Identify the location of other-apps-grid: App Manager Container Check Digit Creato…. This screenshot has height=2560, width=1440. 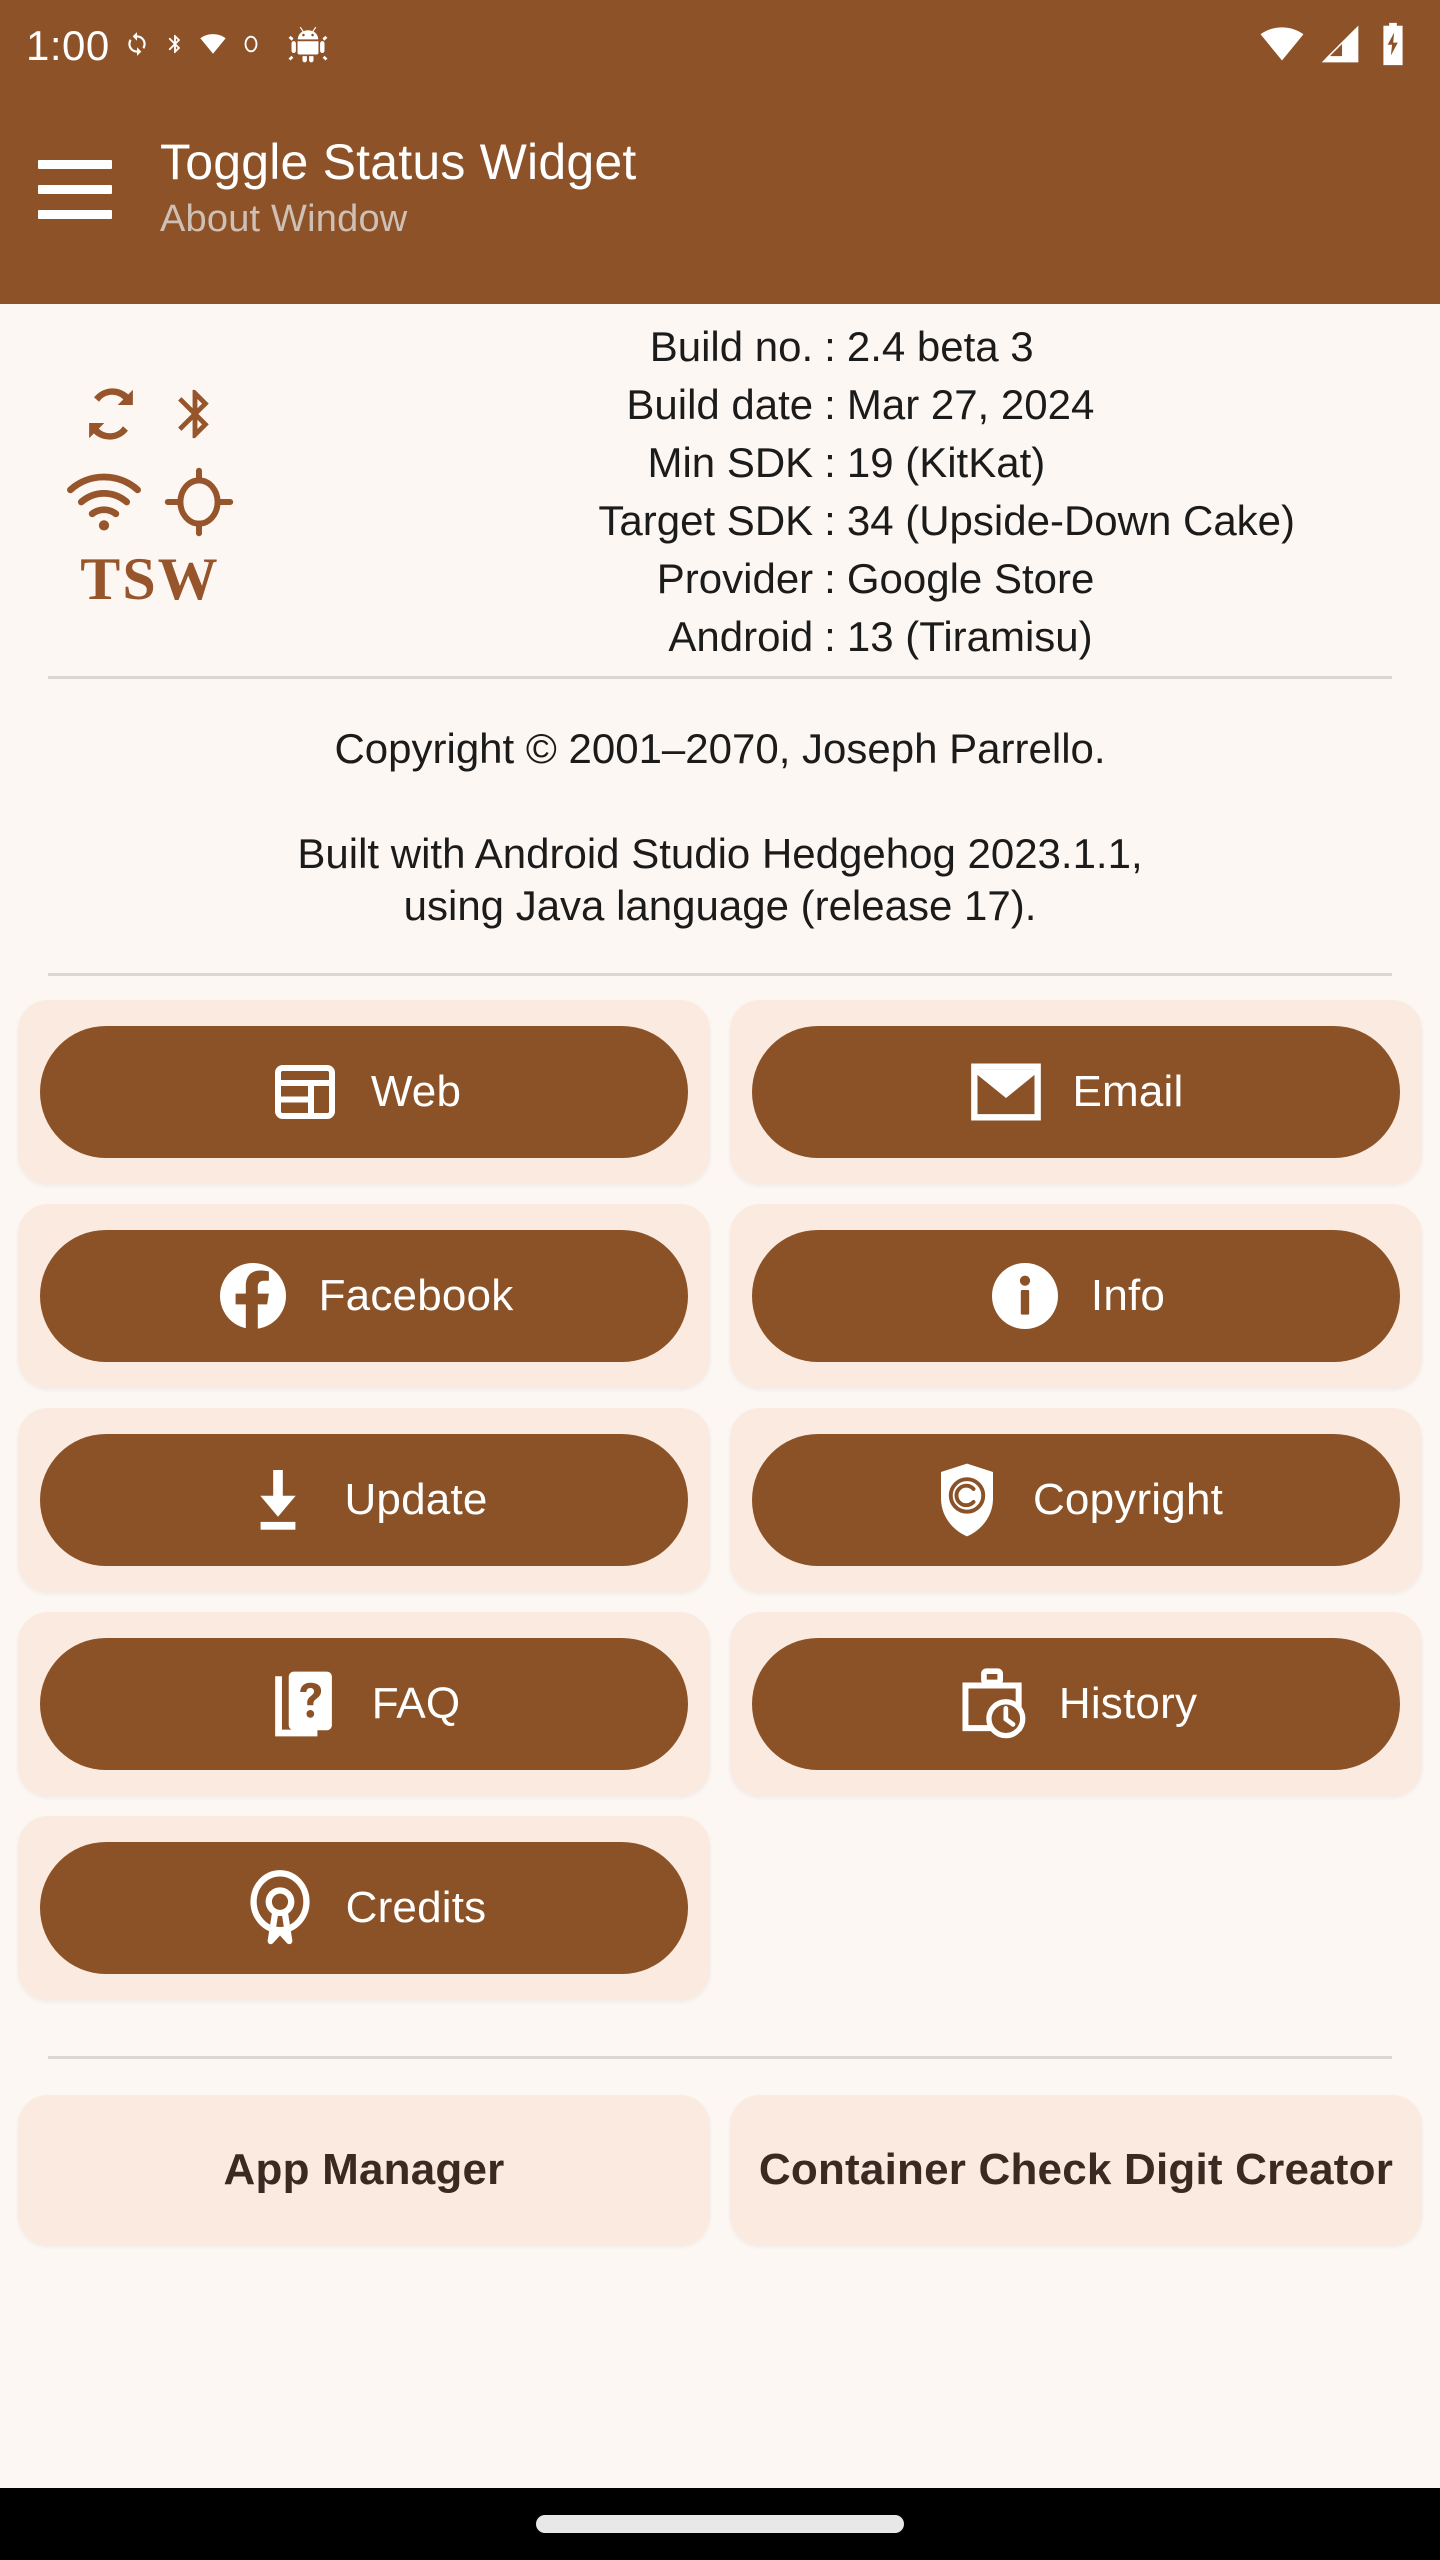
(720, 2157).